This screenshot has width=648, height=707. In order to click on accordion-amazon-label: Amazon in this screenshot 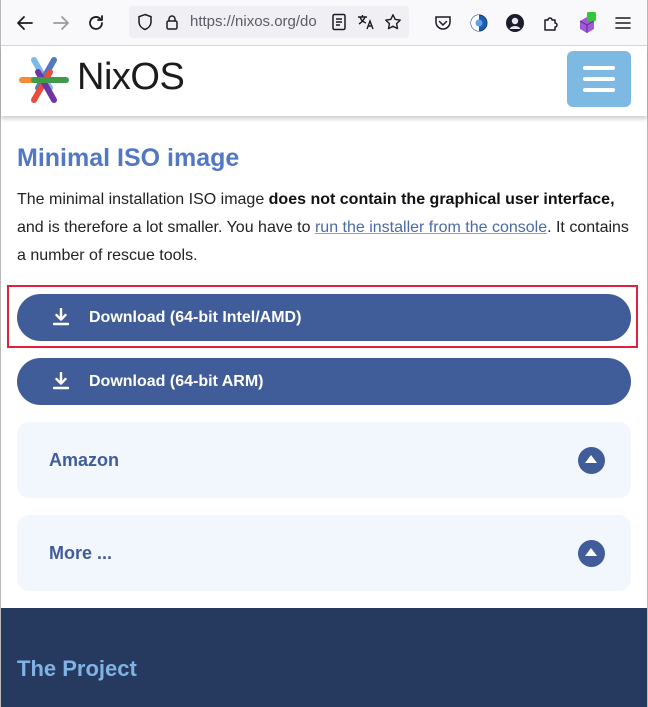, I will do `click(84, 460)`.